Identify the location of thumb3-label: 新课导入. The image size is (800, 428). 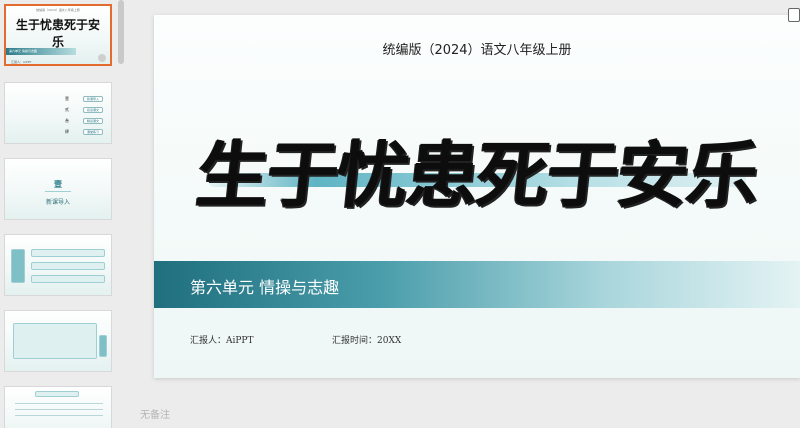
(57, 202).